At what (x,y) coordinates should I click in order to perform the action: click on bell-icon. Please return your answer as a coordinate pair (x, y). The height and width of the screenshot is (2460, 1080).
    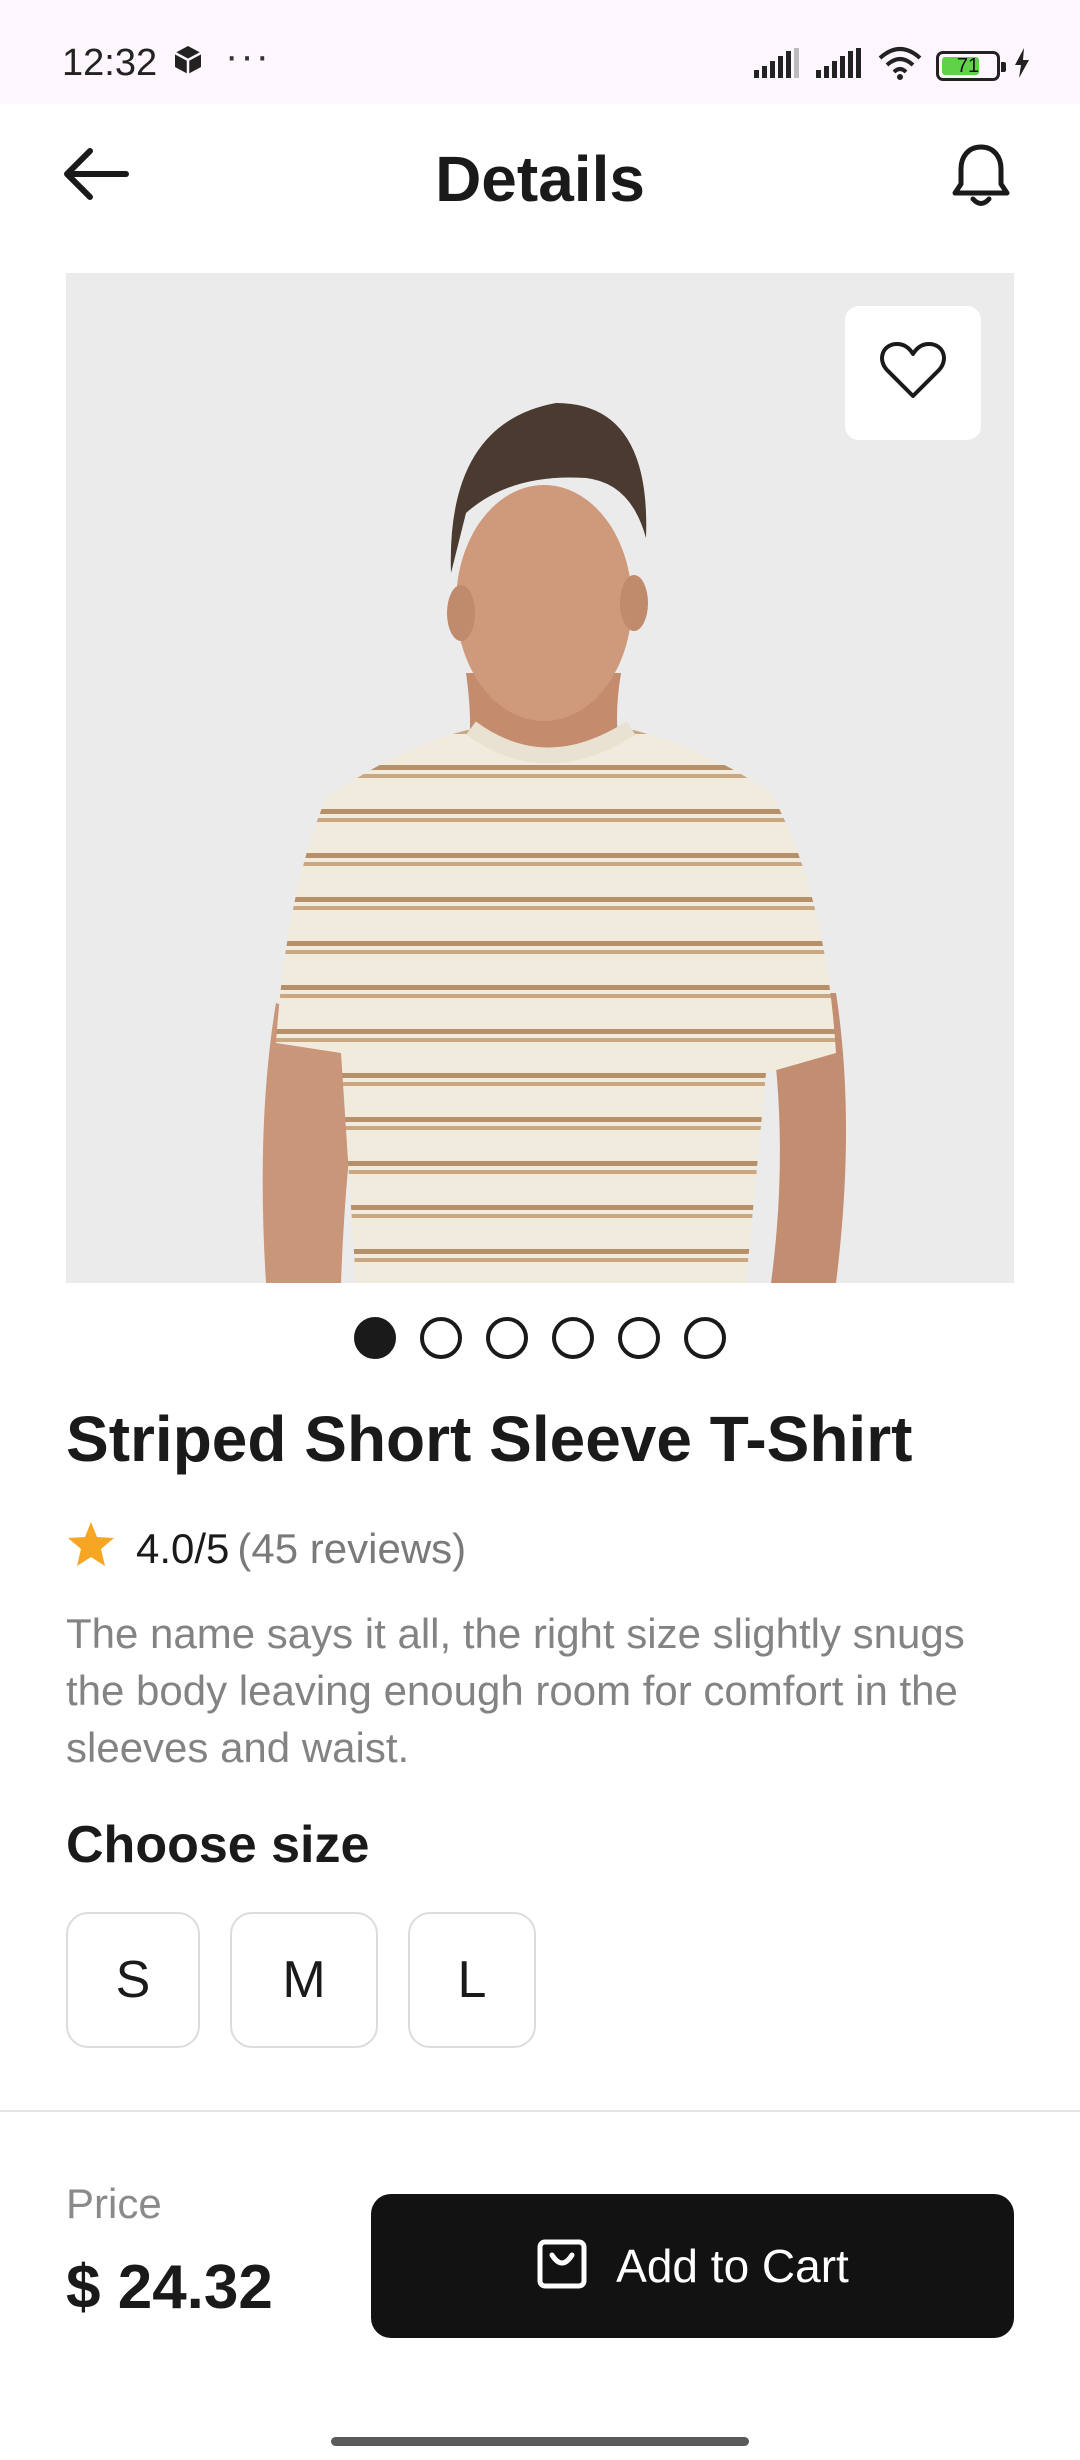
    Looking at the image, I should click on (981, 179).